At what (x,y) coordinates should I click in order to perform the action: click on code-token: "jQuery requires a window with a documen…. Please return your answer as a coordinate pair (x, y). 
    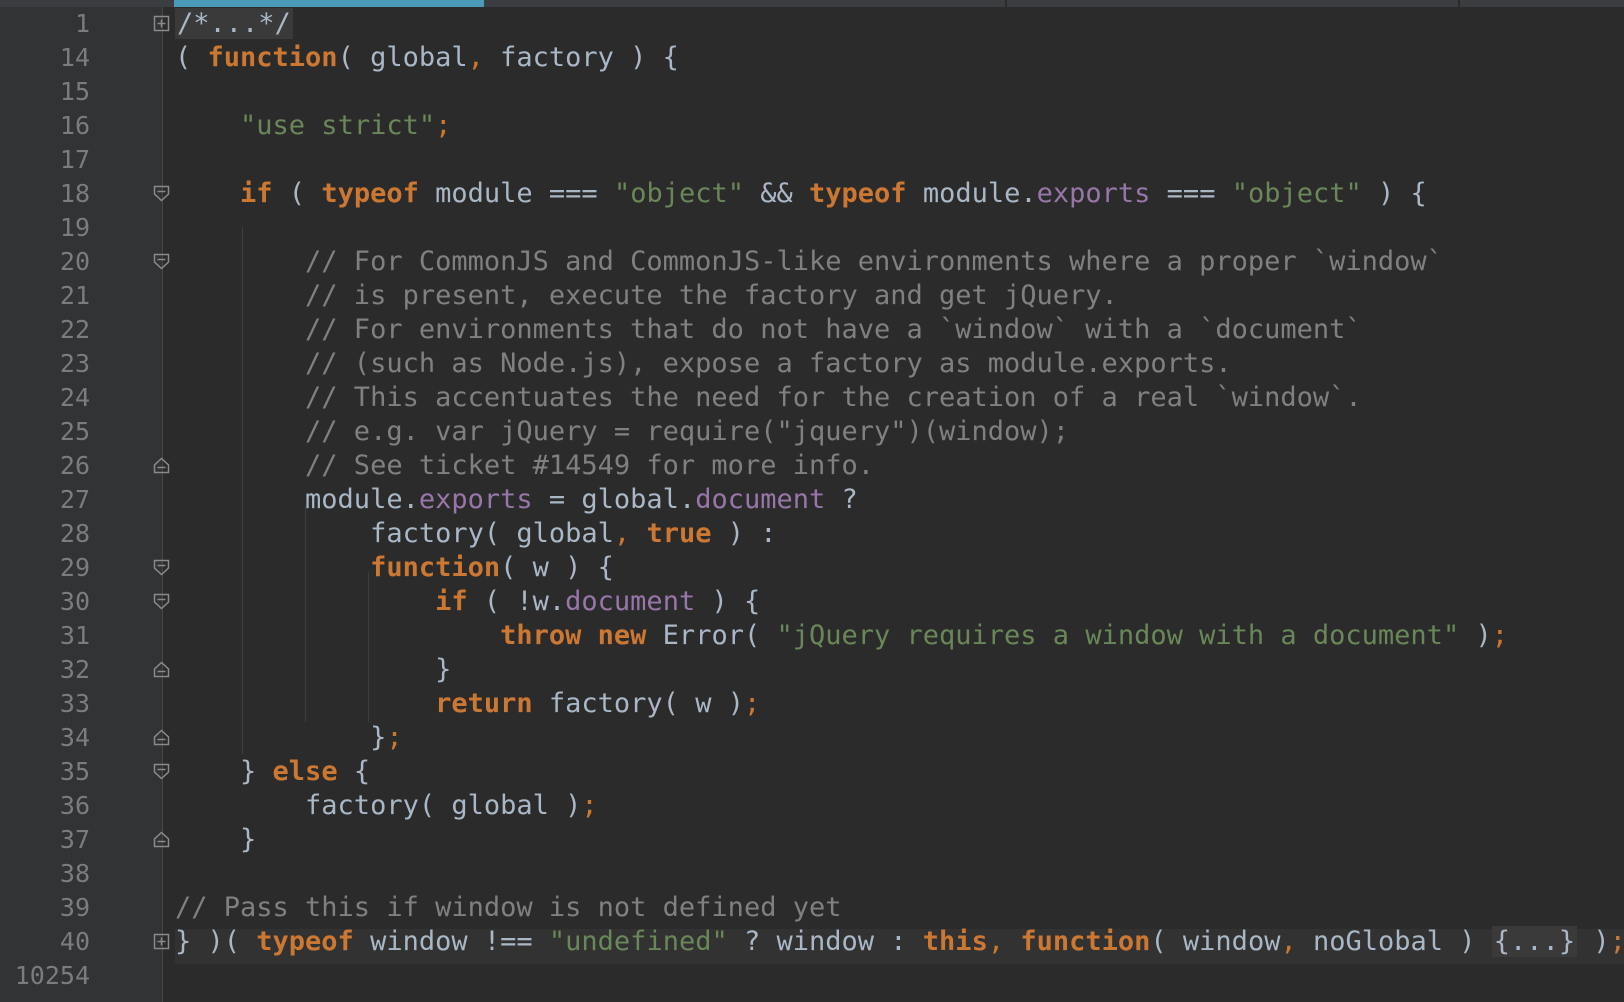
    Looking at the image, I should click on (1118, 635).